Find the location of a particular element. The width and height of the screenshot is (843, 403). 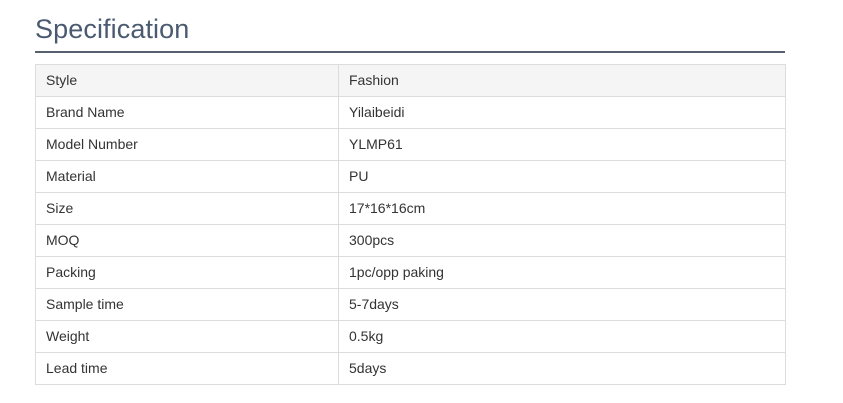

table-row: Size 17*16*16cm is located at coordinates (410, 208).